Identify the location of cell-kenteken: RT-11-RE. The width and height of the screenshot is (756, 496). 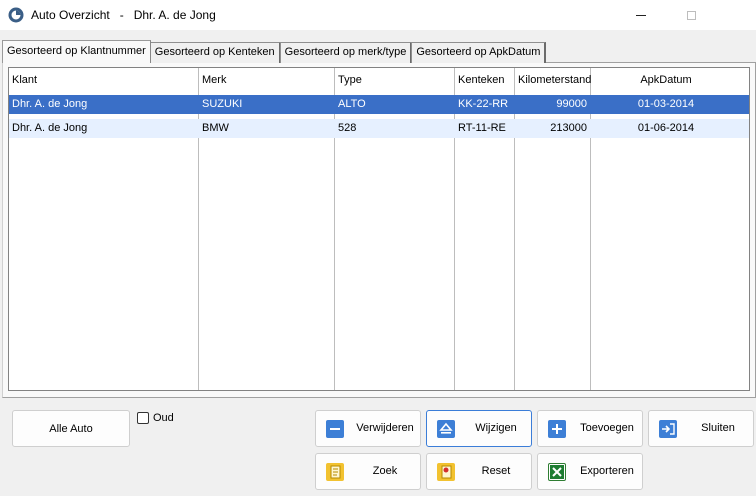
(482, 128).